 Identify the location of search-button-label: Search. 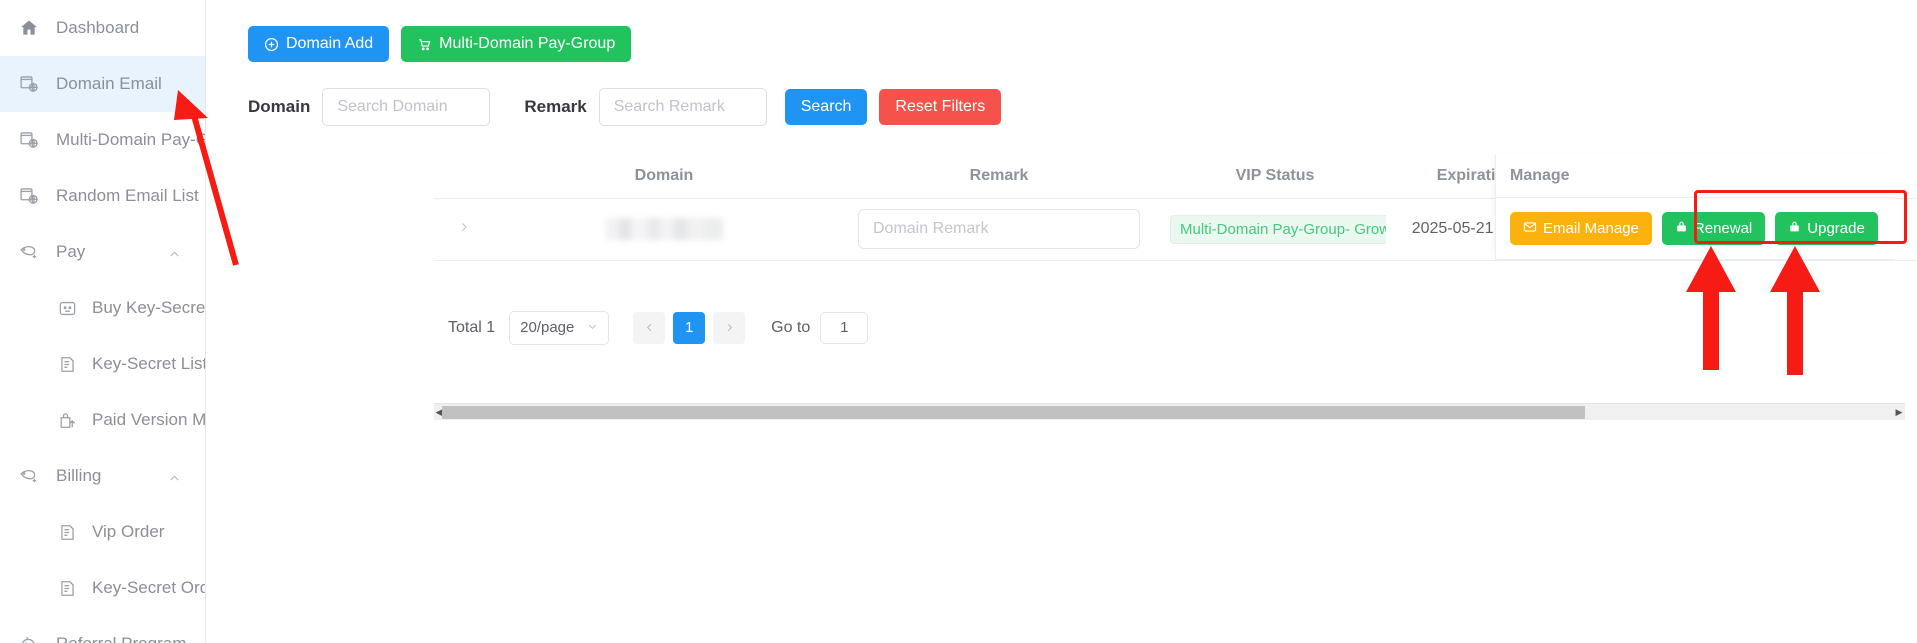
(826, 106).